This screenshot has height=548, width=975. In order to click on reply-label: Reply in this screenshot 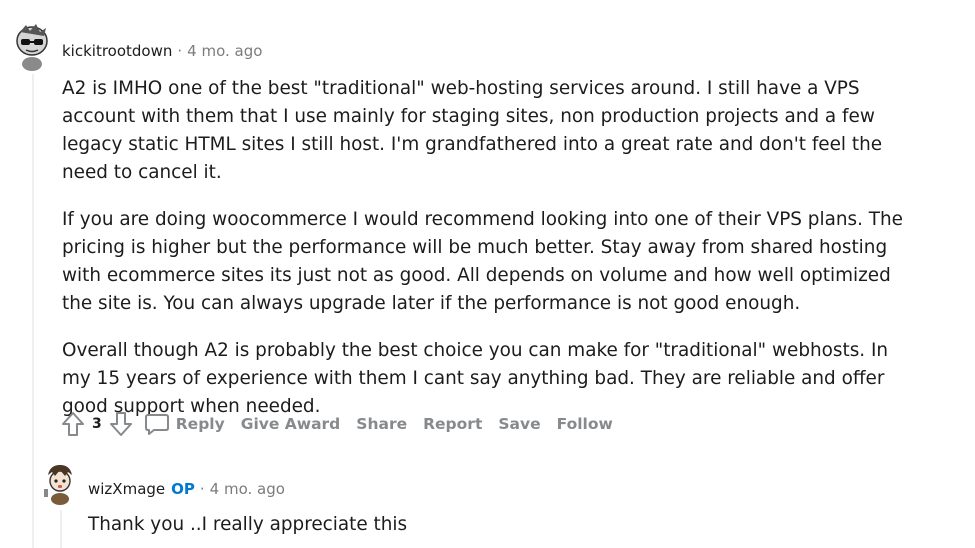, I will do `click(200, 424)`.